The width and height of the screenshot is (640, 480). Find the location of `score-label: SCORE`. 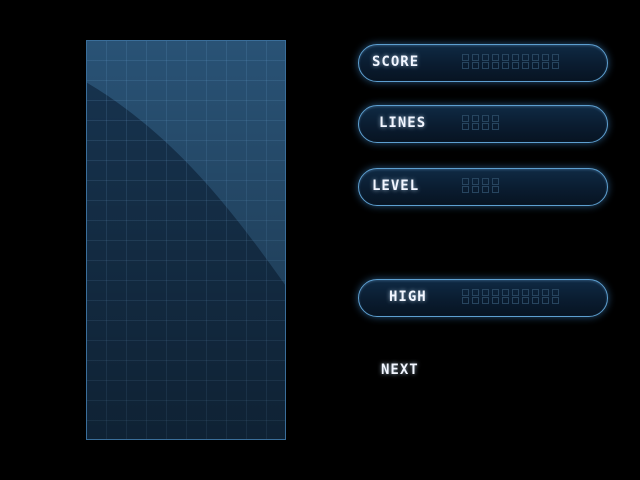

score-label: SCORE is located at coordinates (396, 62).